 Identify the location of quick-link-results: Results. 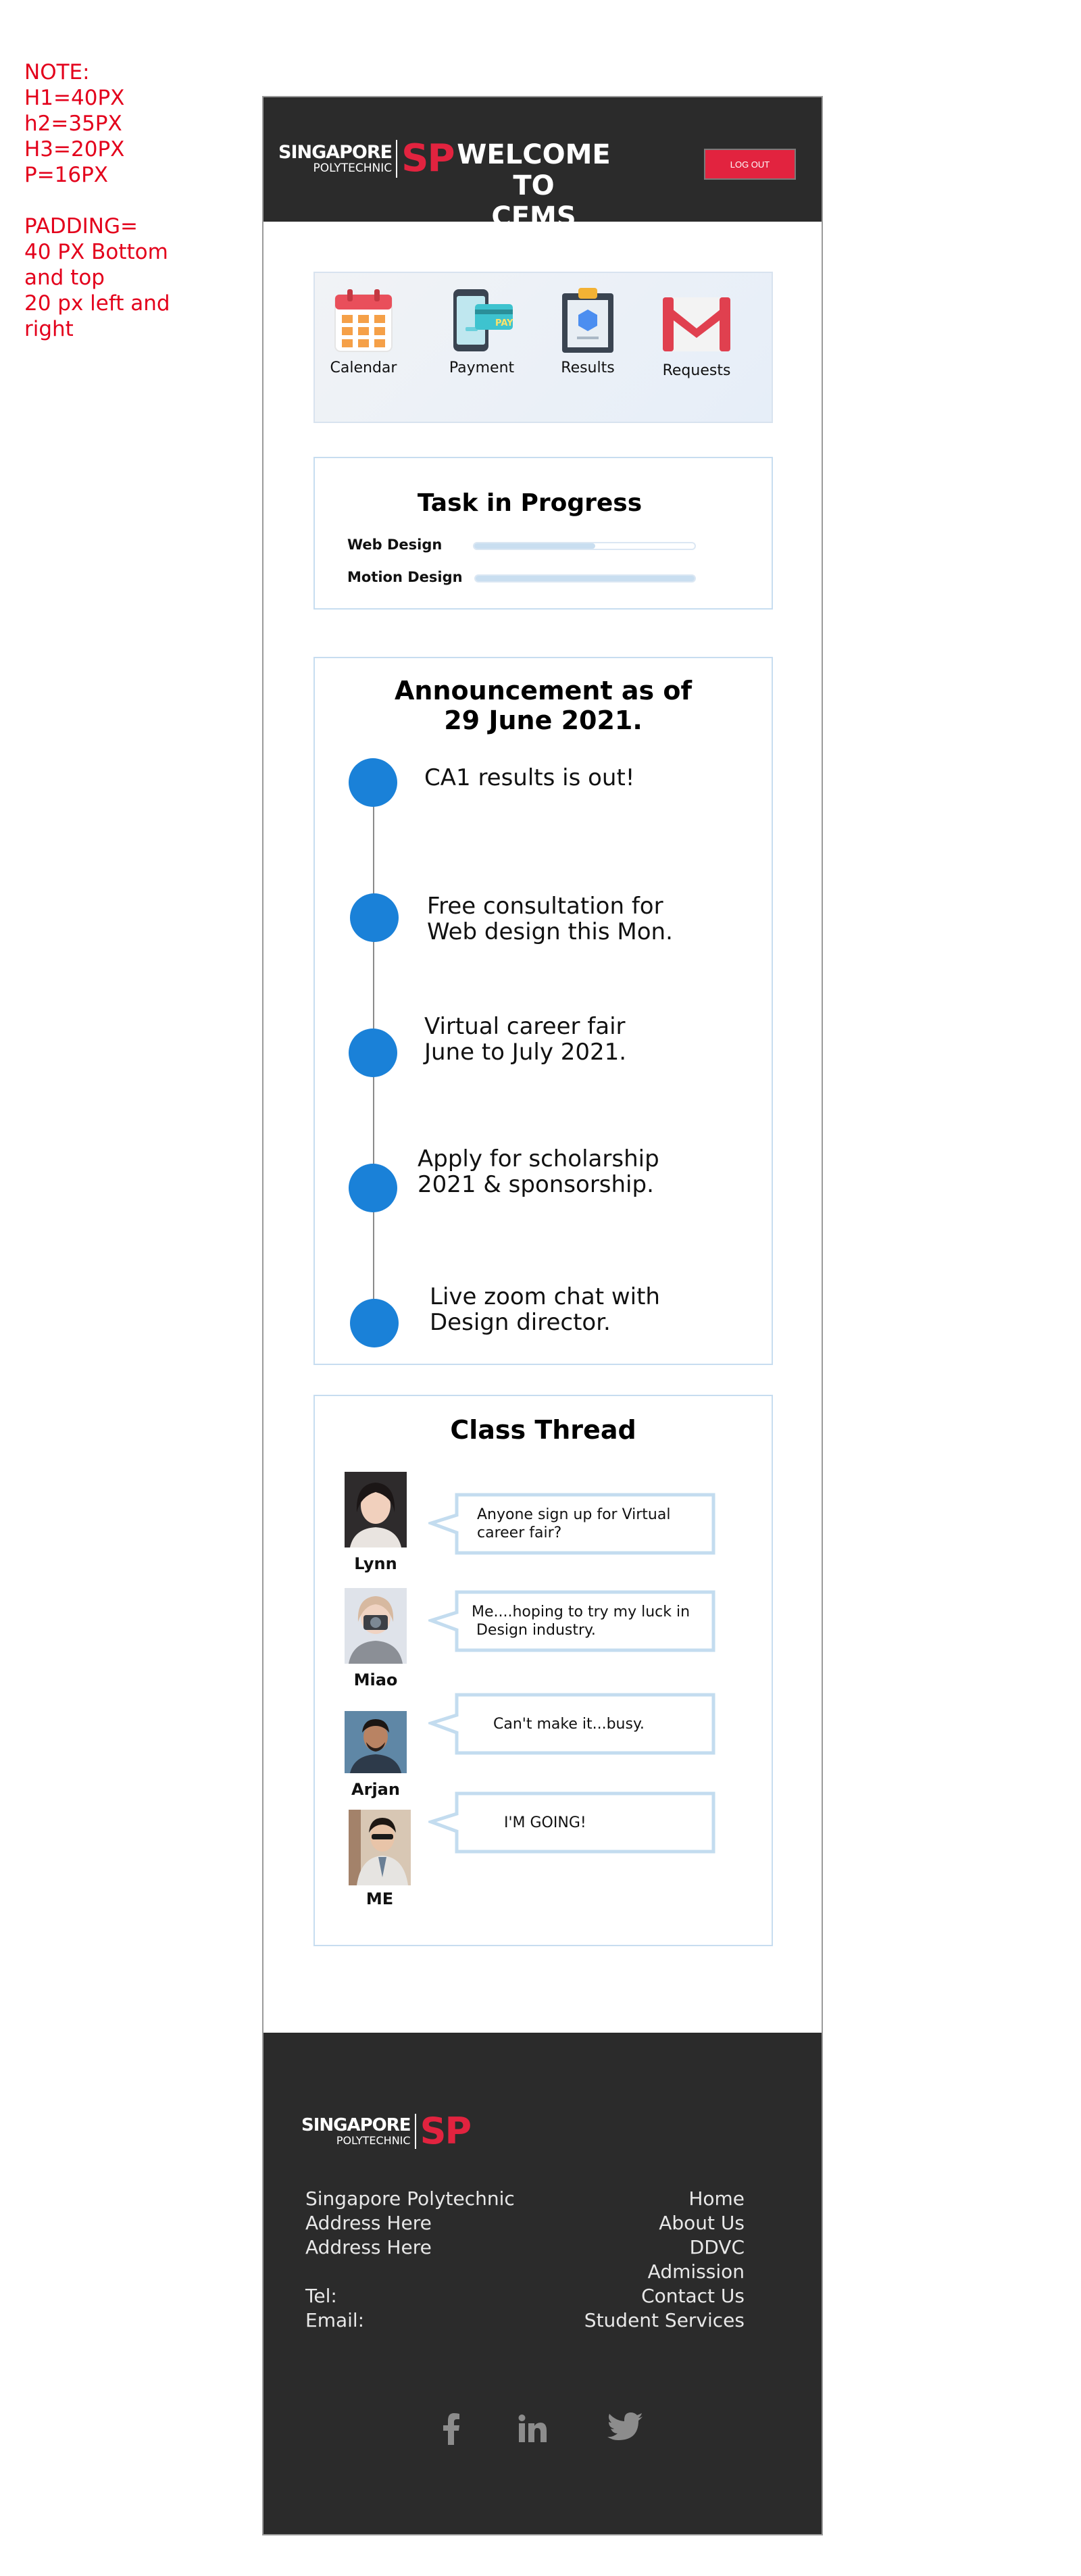
(587, 332).